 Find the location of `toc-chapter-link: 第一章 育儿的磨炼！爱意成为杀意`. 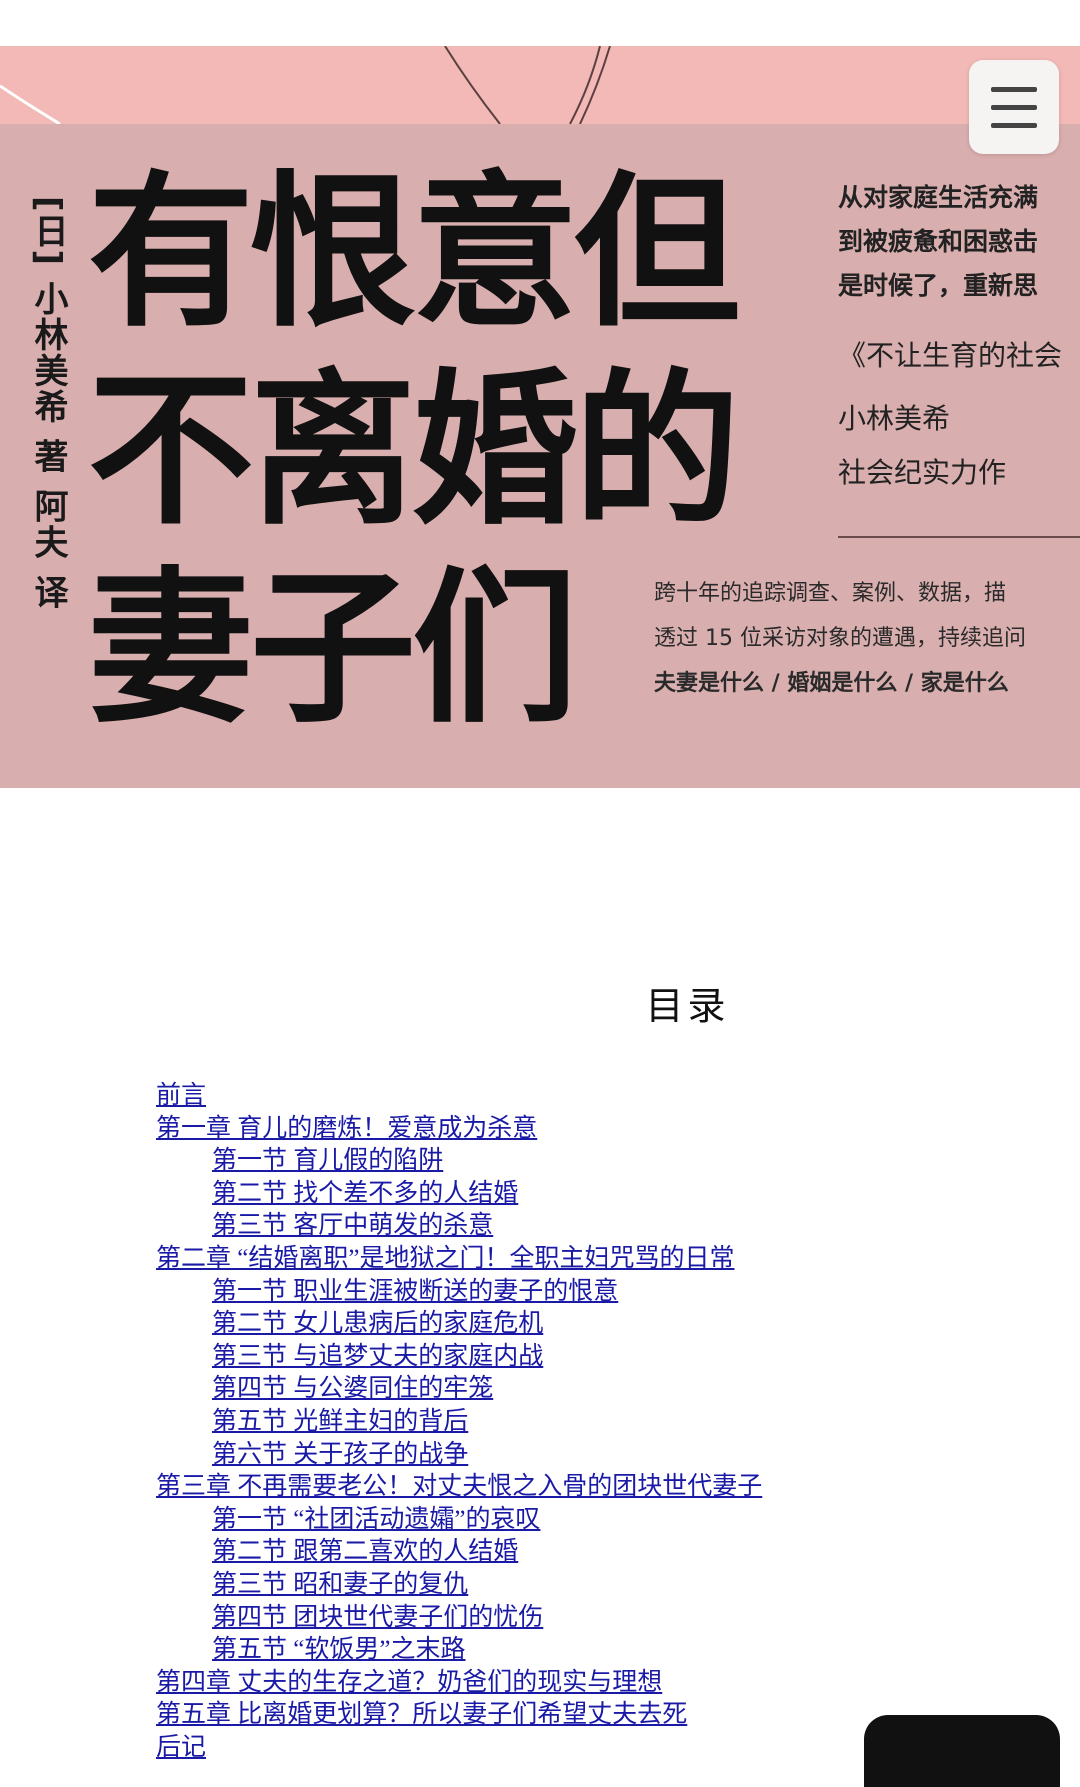

toc-chapter-link: 第一章 育儿的磨炼！爱意成为杀意 is located at coordinates (459, 1129).